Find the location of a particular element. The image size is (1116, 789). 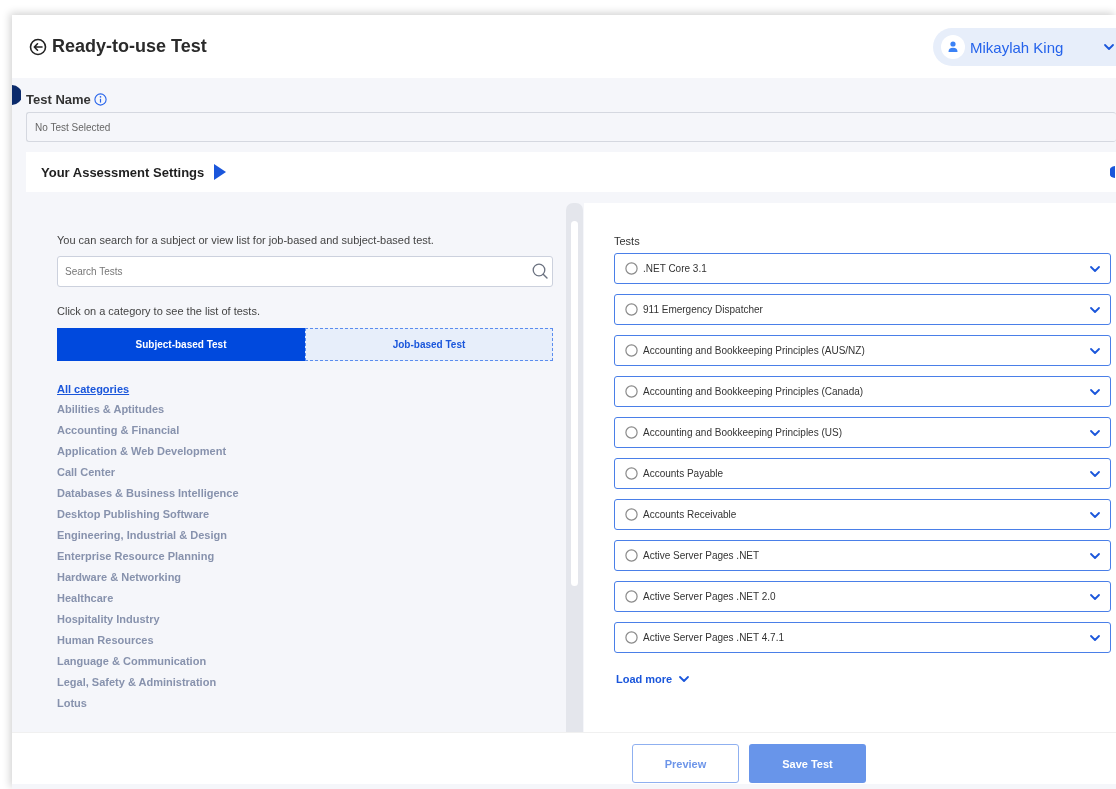

test-item: Accounting and Bookkeeping Principles (AUS/NZ) is located at coordinates (862, 350).